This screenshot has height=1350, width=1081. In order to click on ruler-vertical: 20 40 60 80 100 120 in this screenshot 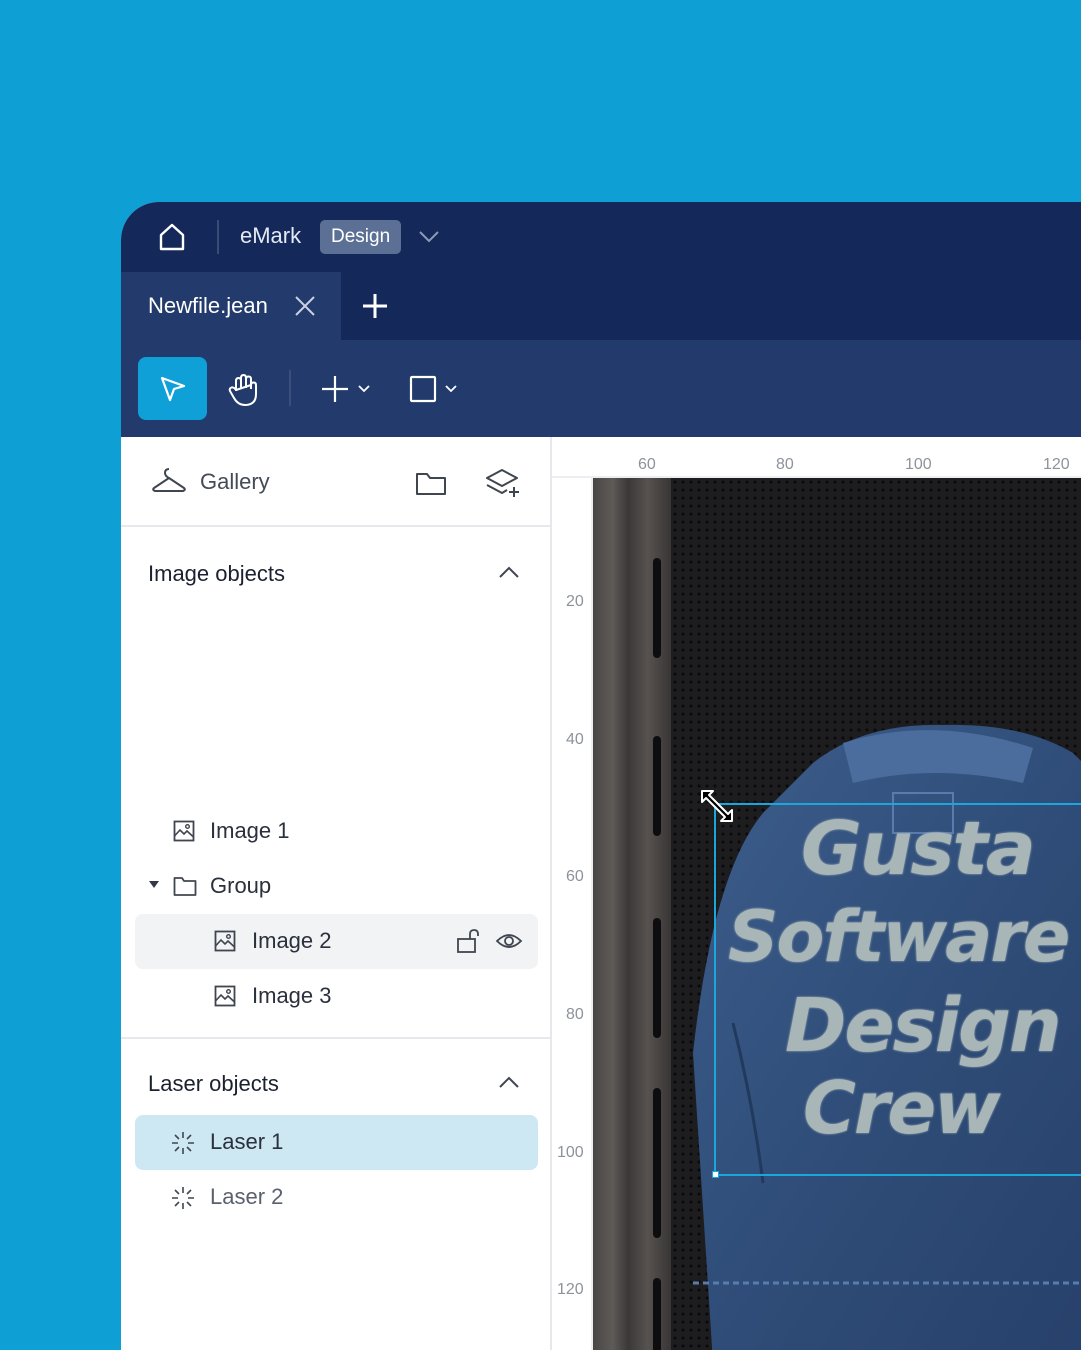, I will do `click(572, 914)`.